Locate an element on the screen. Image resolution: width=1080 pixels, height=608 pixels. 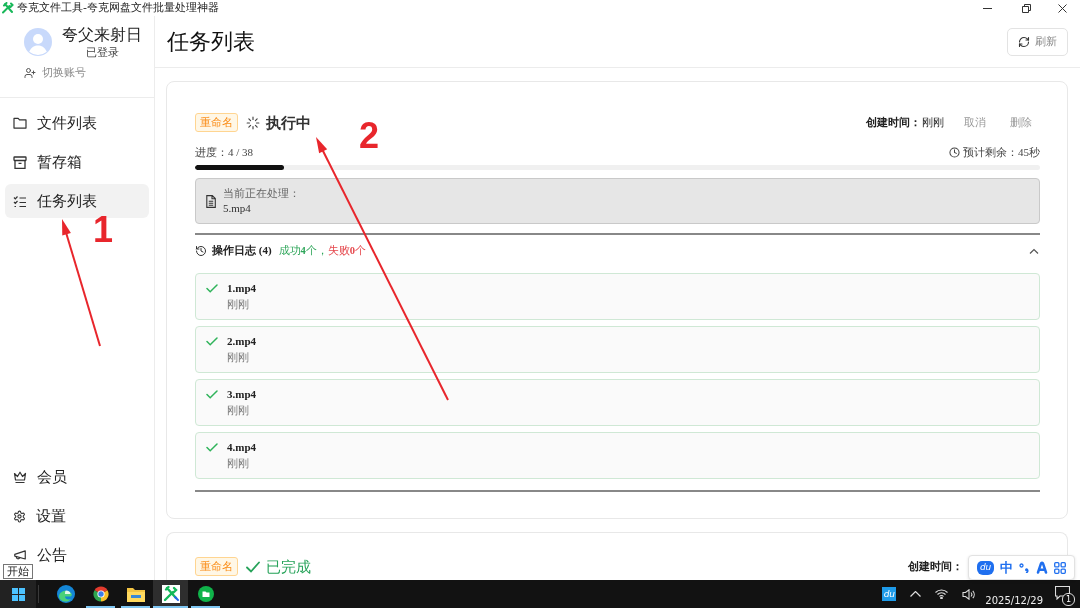
refresh-icon is located at coordinates (1024, 41).